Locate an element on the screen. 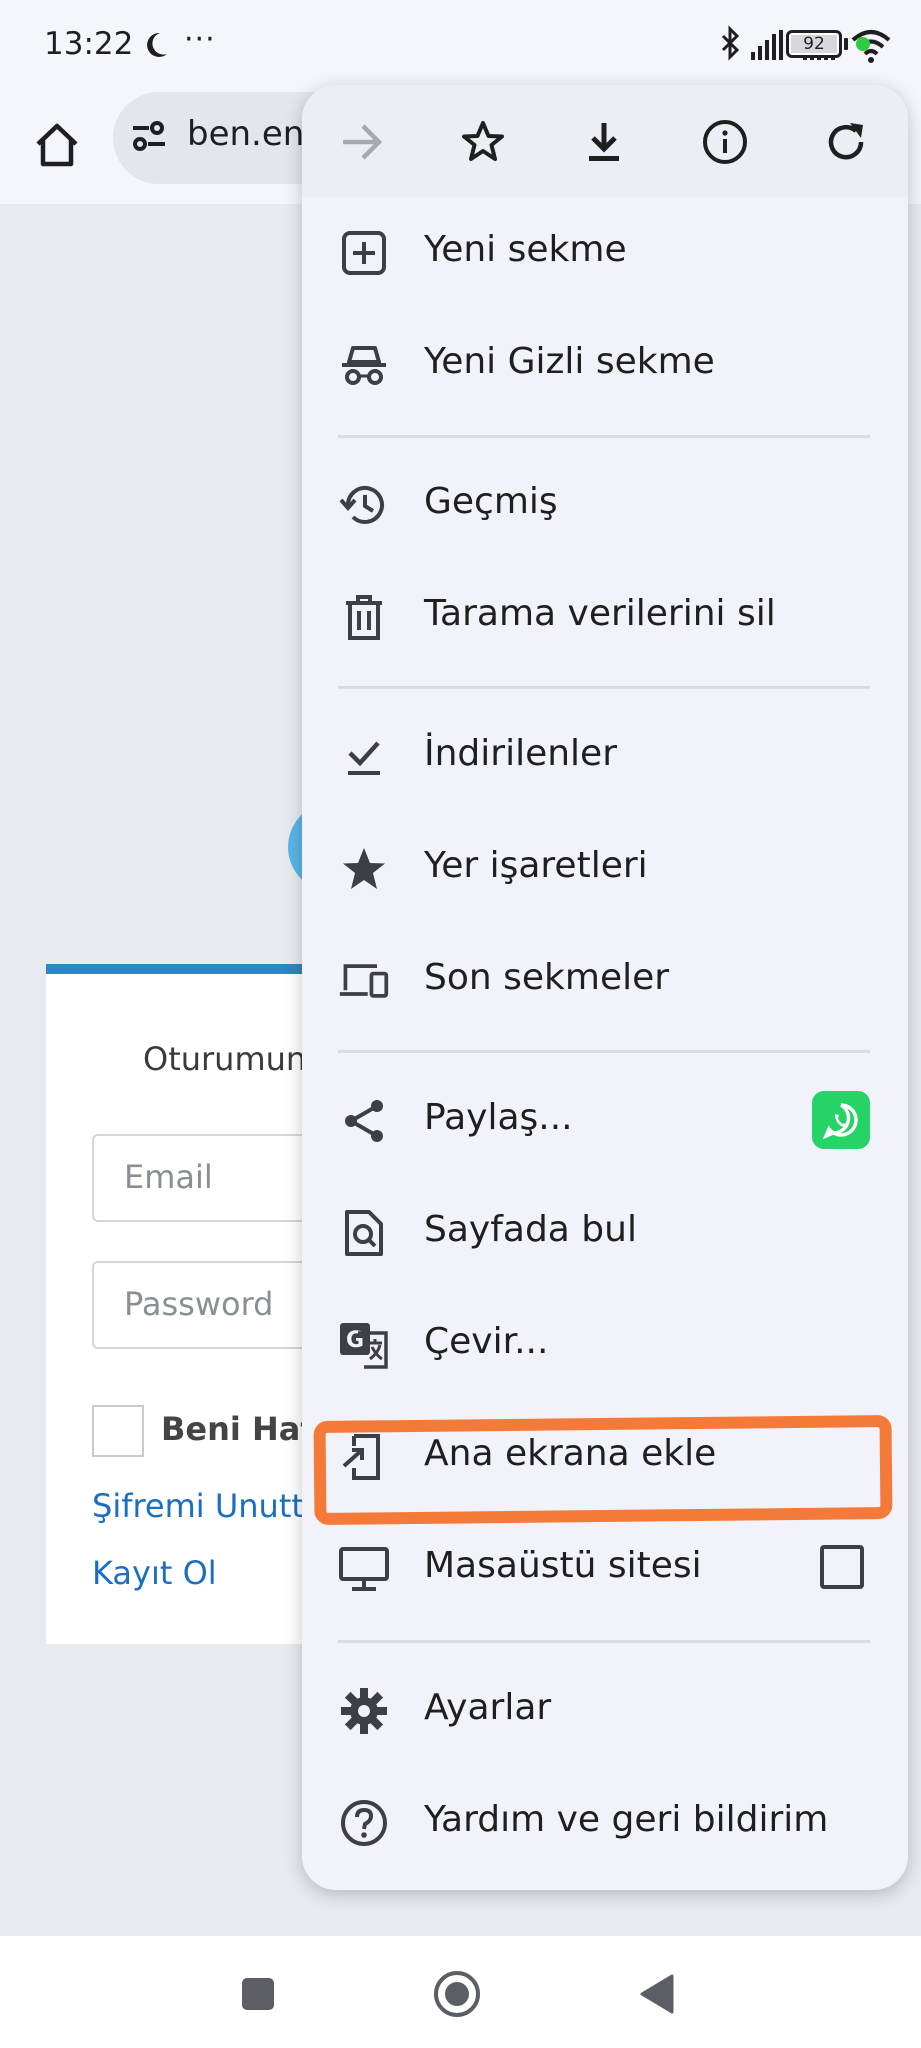 Image resolution: width=921 pixels, height=2048 pixels. password-placeholder: Password is located at coordinates (199, 1304).